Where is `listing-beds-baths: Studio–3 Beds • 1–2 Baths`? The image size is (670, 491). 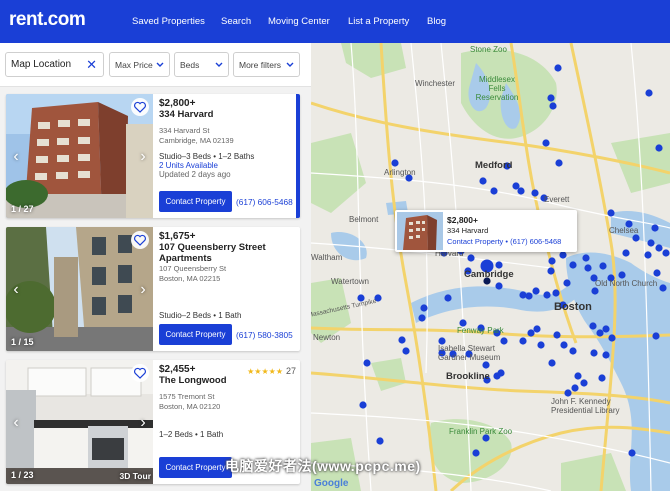 listing-beds-baths: Studio–3 Beds • 1–2 Baths is located at coordinates (207, 156).